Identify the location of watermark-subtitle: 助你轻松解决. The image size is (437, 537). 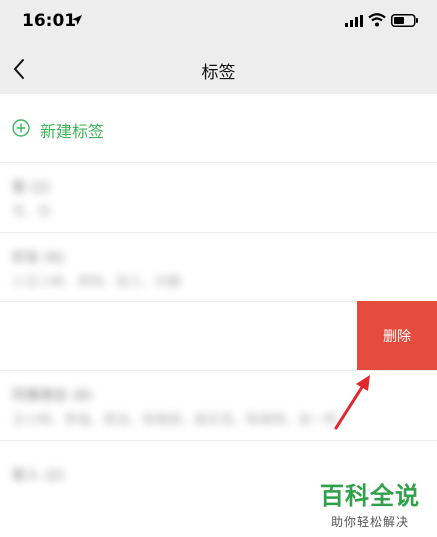
(369, 522).